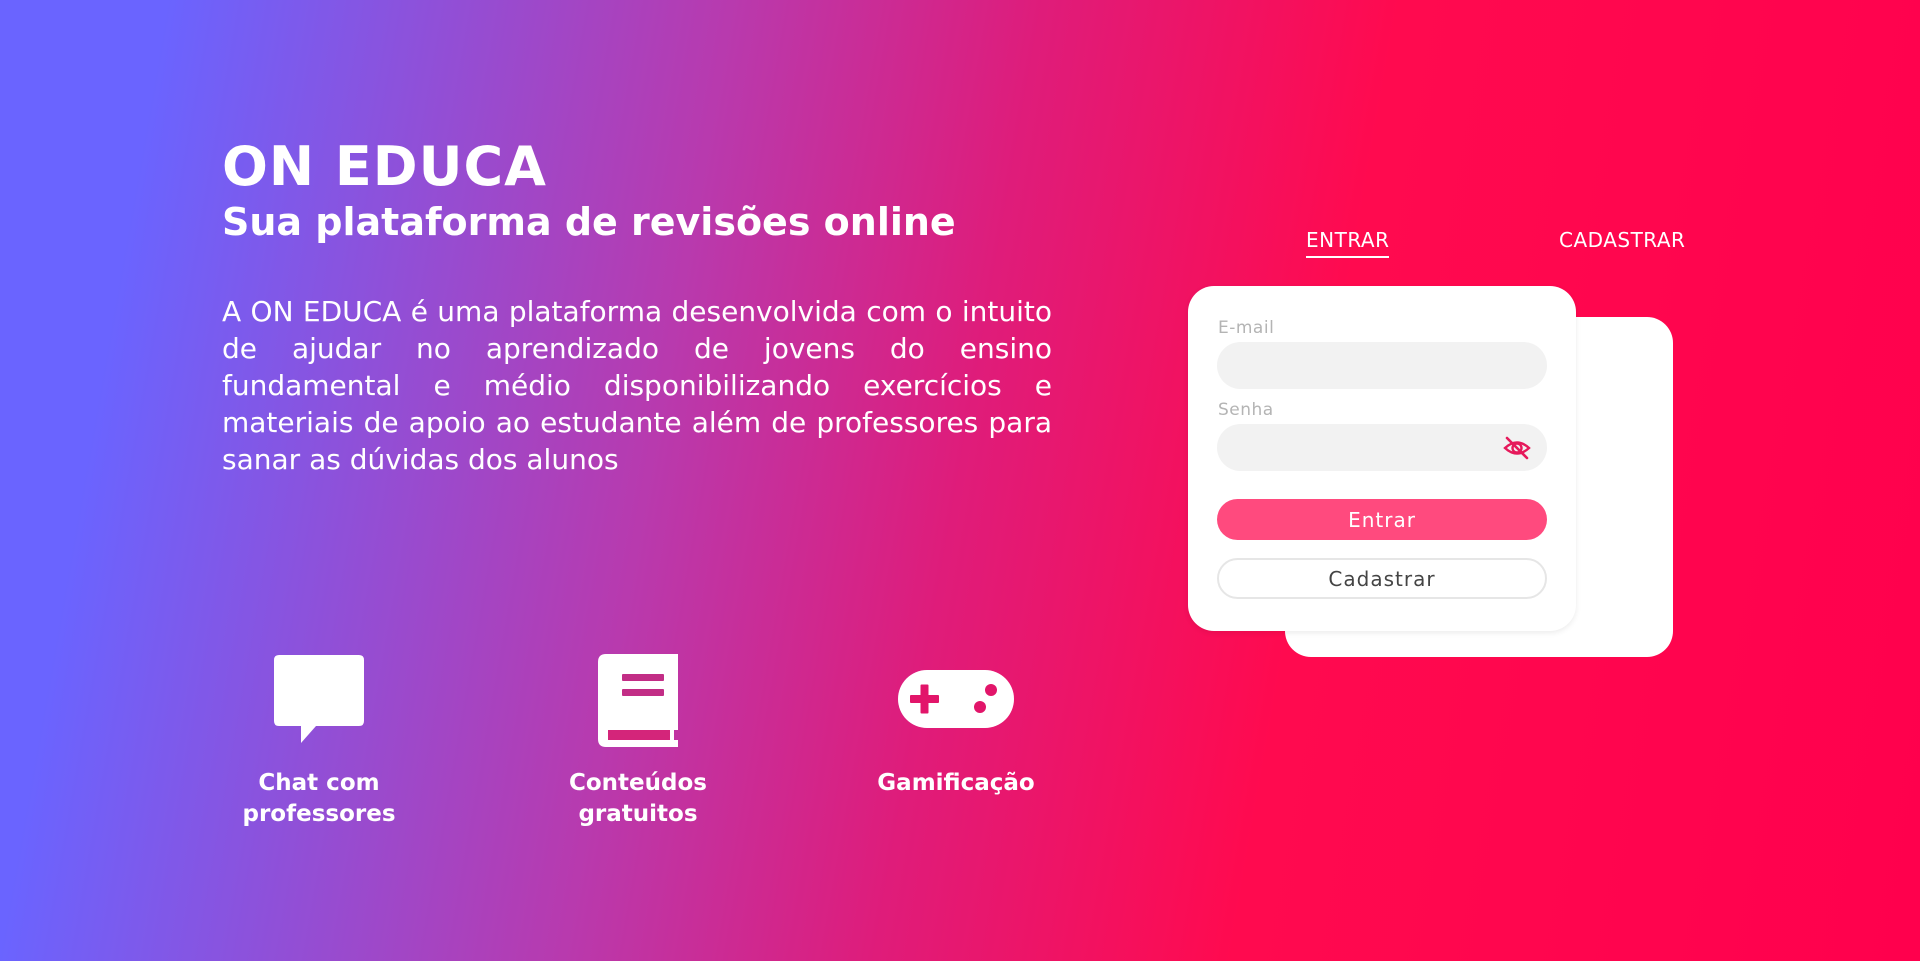 This screenshot has width=1920, height=961. What do you see at coordinates (1382, 578) in the screenshot?
I see `register-button: Cadastrar` at bounding box center [1382, 578].